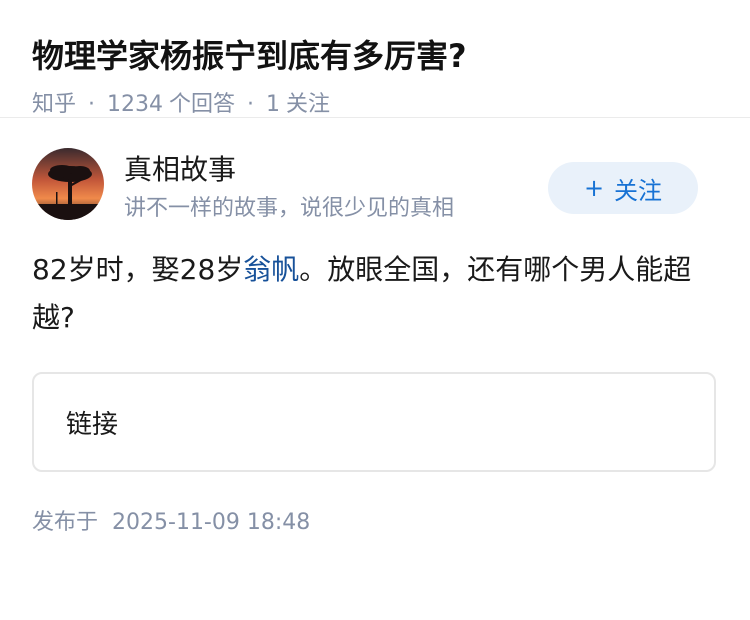 The height and width of the screenshot is (620, 750). What do you see at coordinates (308, 104) in the screenshot?
I see `follower-count-label: 关注` at bounding box center [308, 104].